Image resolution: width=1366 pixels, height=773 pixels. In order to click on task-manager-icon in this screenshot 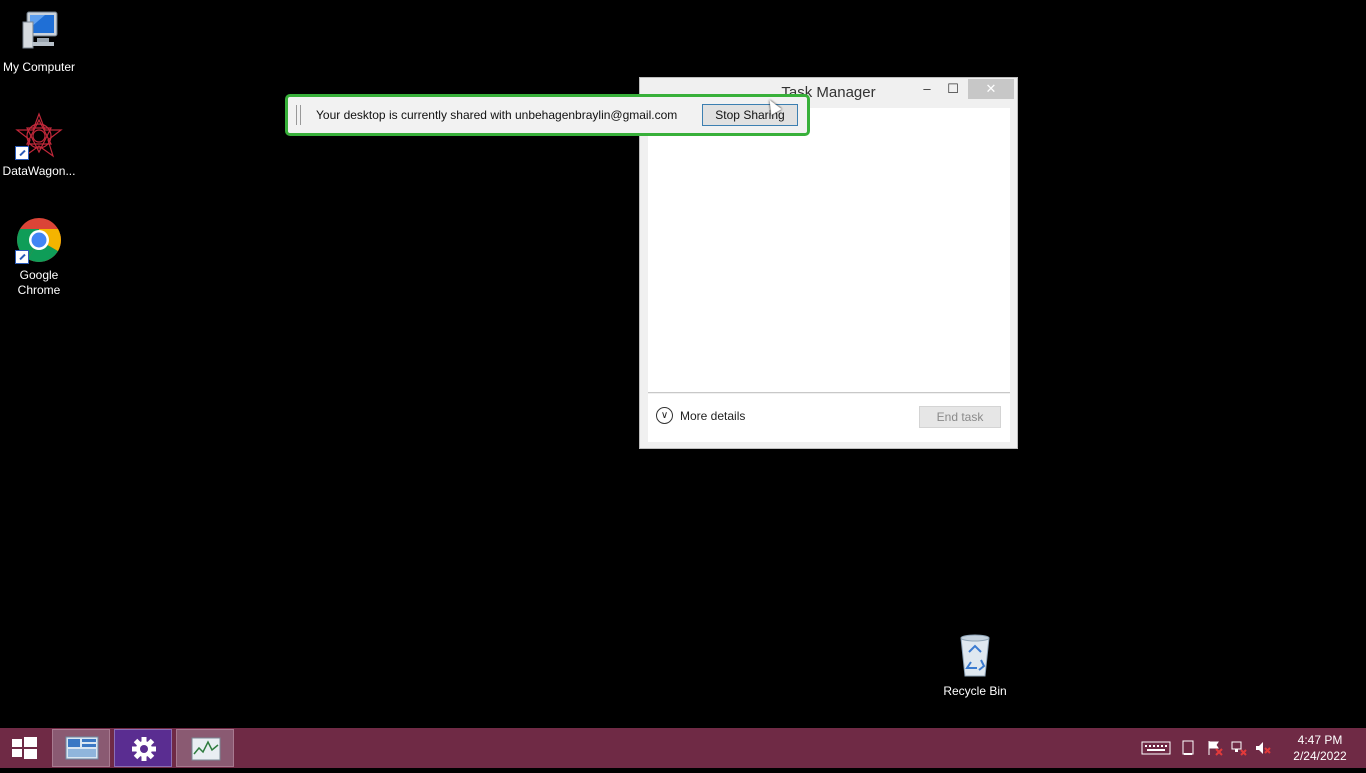, I will do `click(206, 749)`.